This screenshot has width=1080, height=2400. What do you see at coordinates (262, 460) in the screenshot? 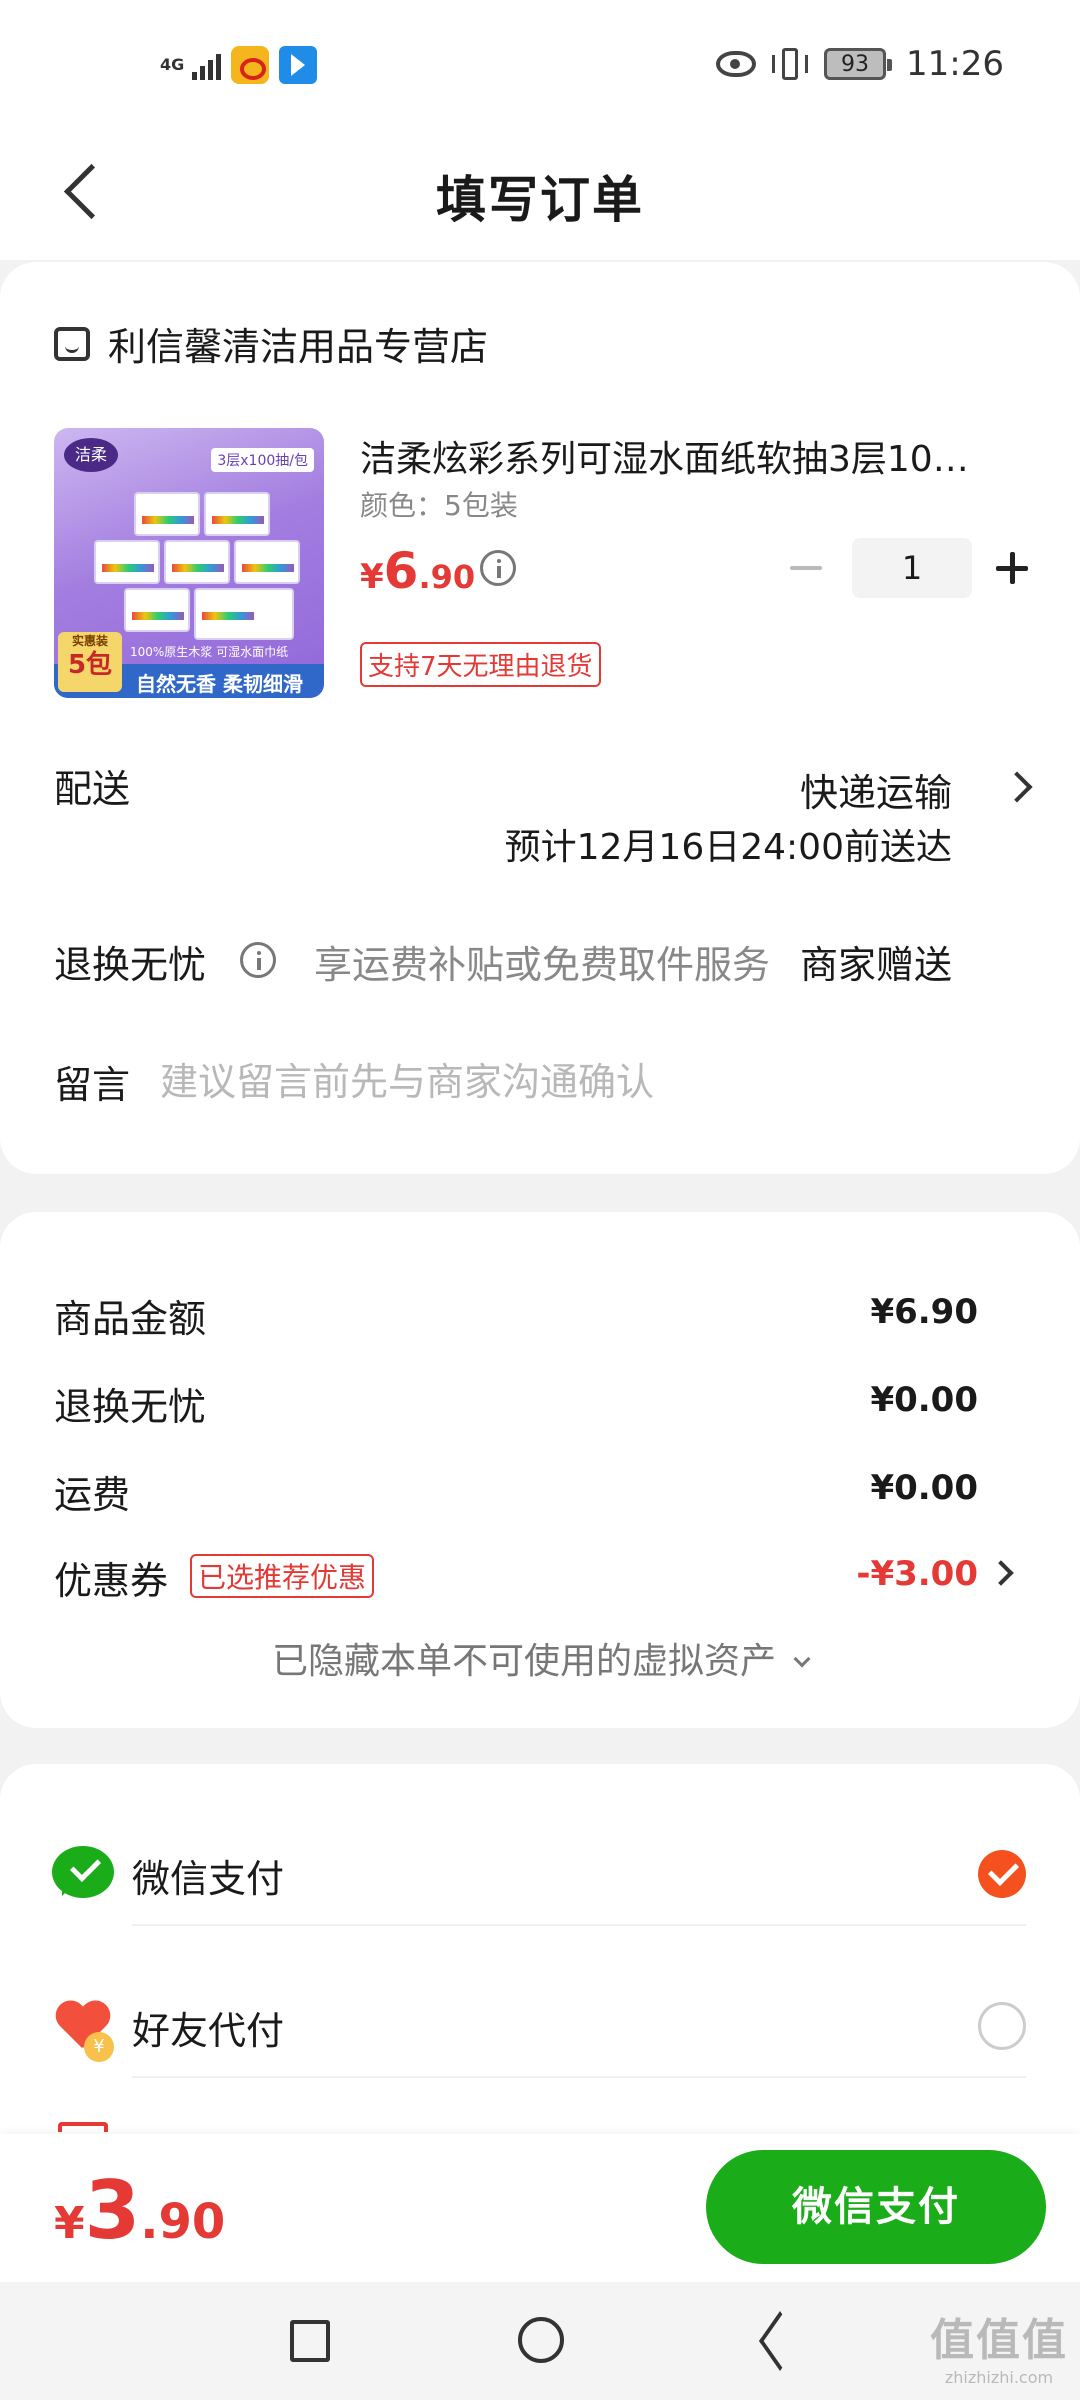
I see `product-image-tag: 3层x100抽/包` at bounding box center [262, 460].